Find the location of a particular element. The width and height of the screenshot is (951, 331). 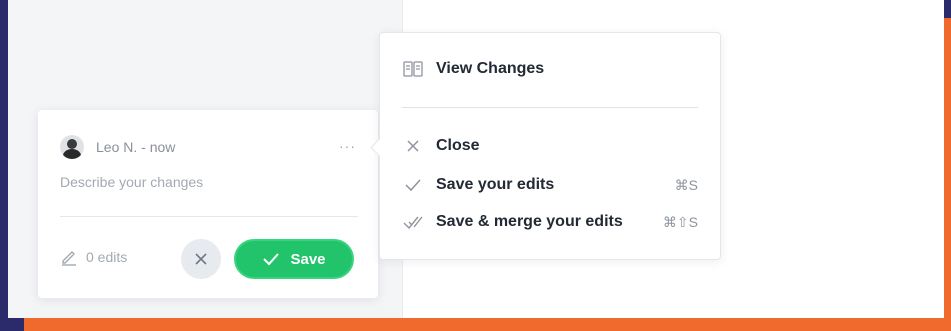

save-edits-shortcut: ⌘S is located at coordinates (686, 184).